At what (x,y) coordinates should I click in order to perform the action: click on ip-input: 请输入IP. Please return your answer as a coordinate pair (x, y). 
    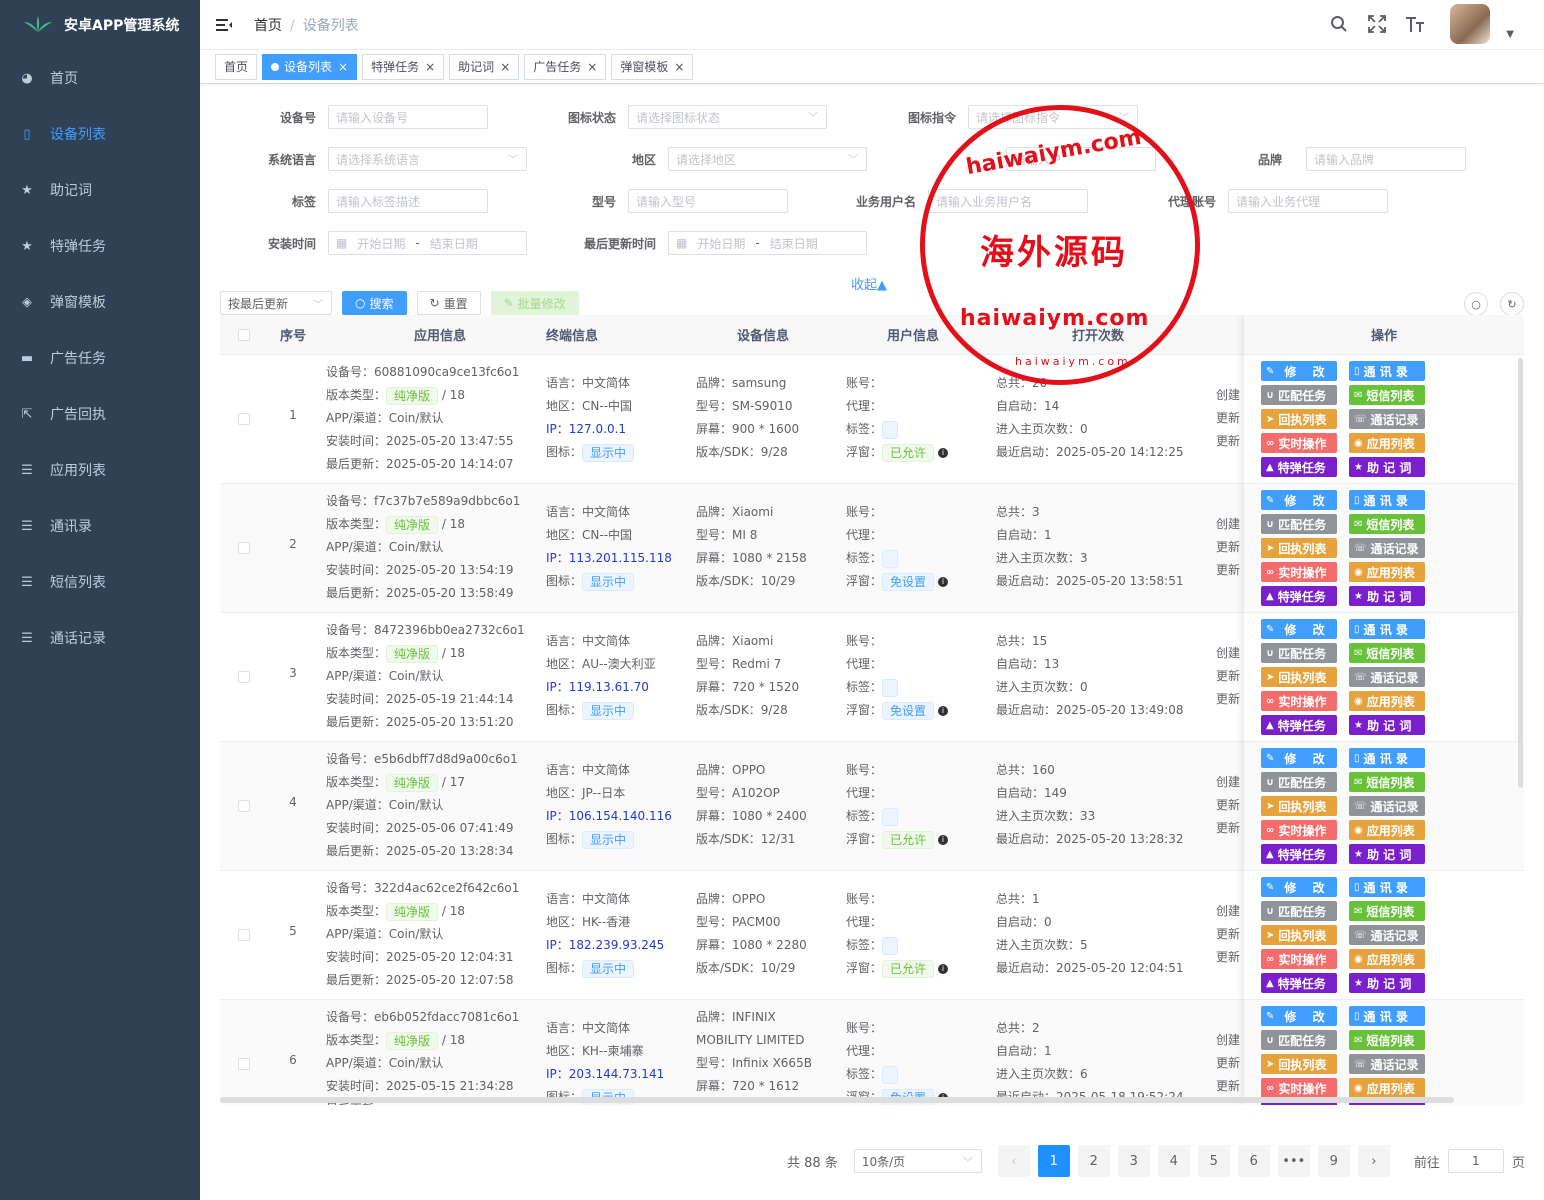
    Looking at the image, I should click on (1081, 159).